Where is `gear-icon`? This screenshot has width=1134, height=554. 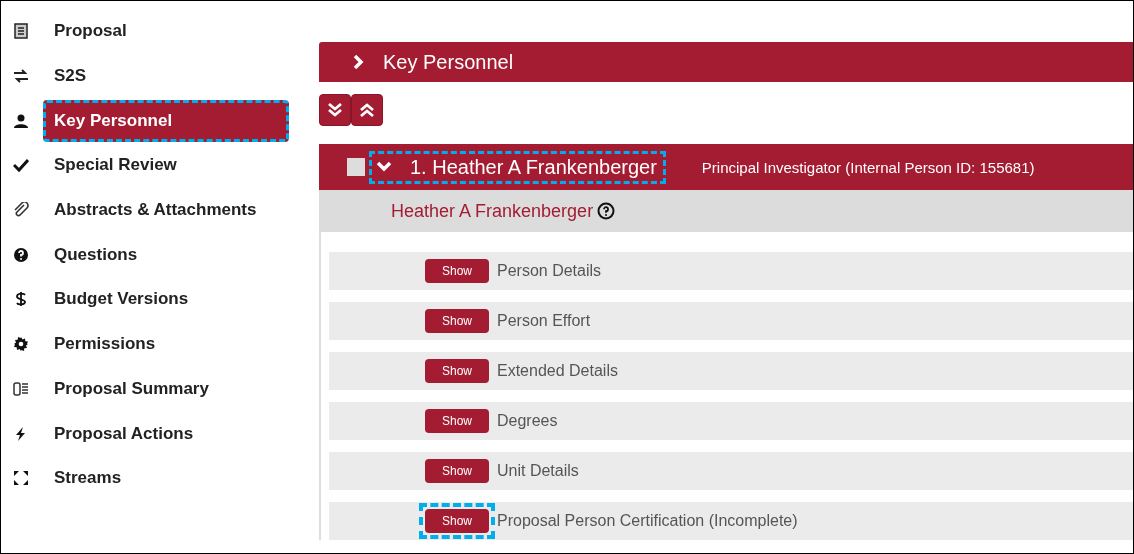
gear-icon is located at coordinates (21, 344).